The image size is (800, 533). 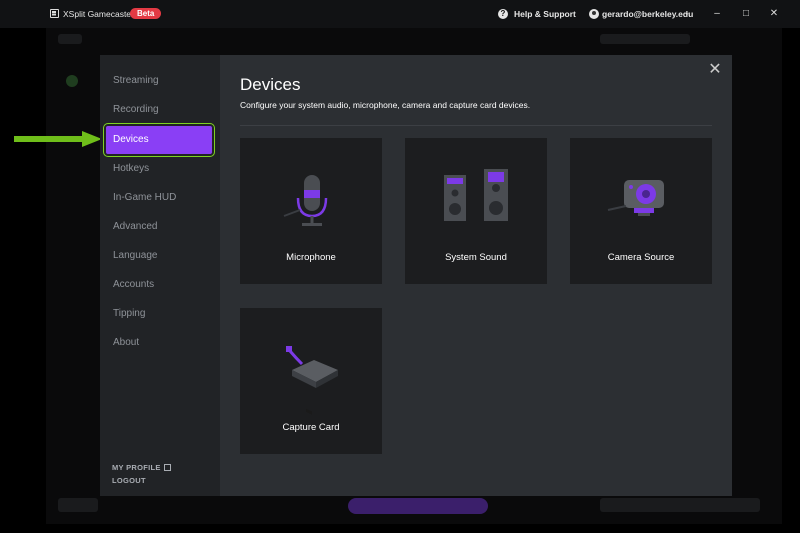 What do you see at coordinates (311, 257) in the screenshot?
I see `microphone-card-label: Microphone` at bounding box center [311, 257].